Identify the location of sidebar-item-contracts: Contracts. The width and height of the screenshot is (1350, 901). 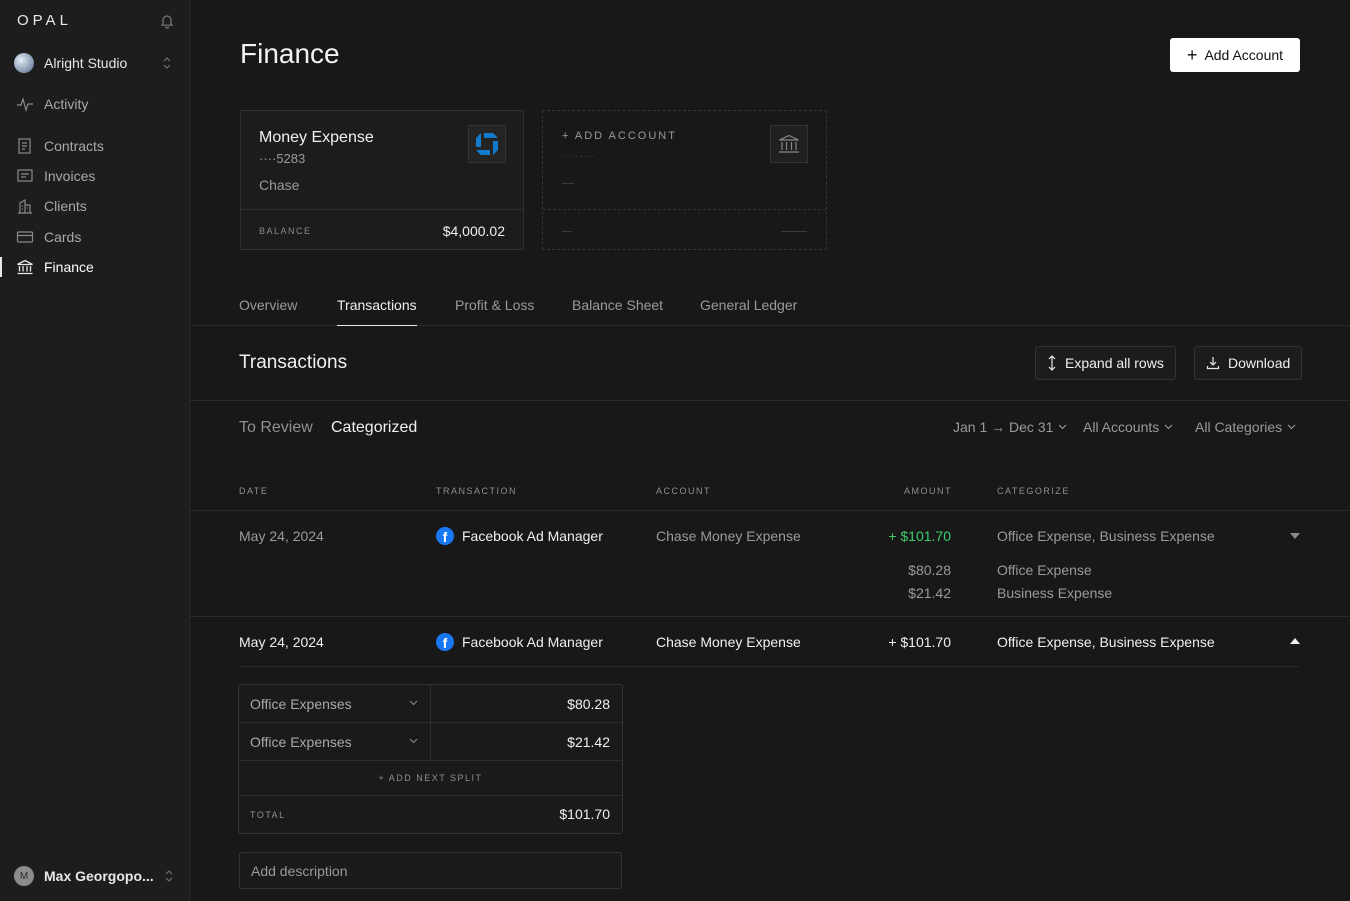
(94, 146).